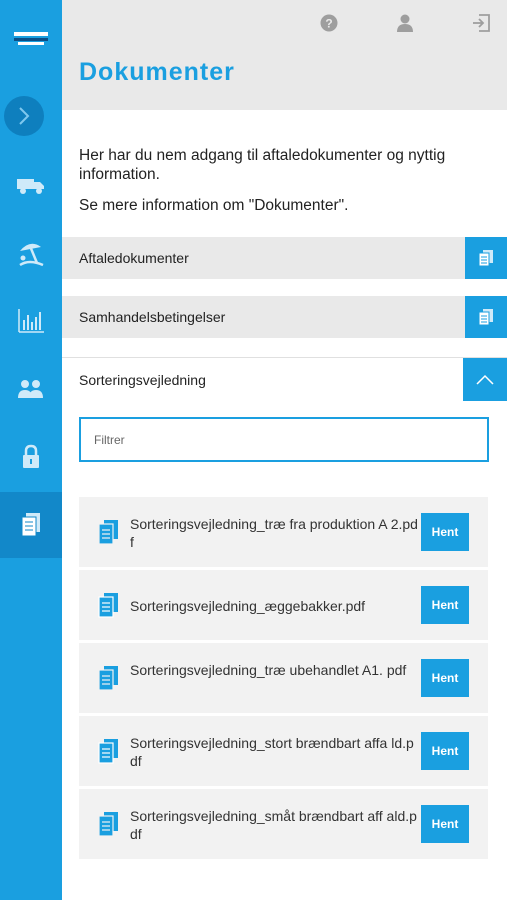  Describe the element at coordinates (284, 379) in the screenshot. I see `accordion-sorteringsvejledning: Sorteringsvejledning` at that location.